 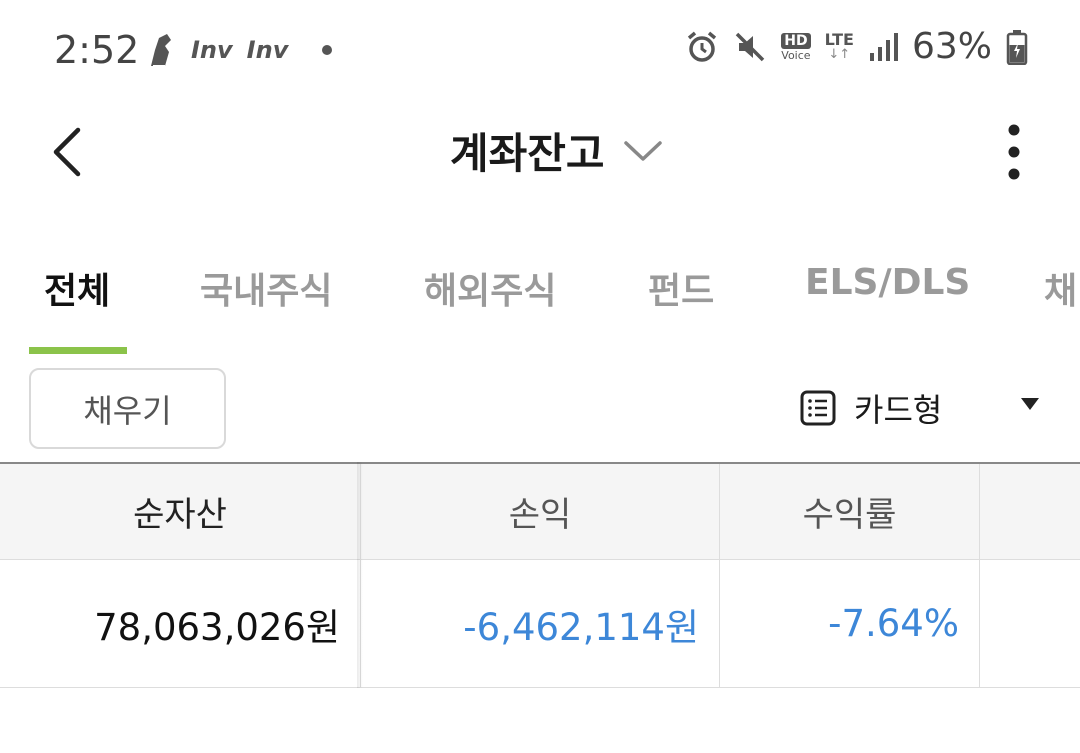 I want to click on back-icon, so click(x=69, y=152).